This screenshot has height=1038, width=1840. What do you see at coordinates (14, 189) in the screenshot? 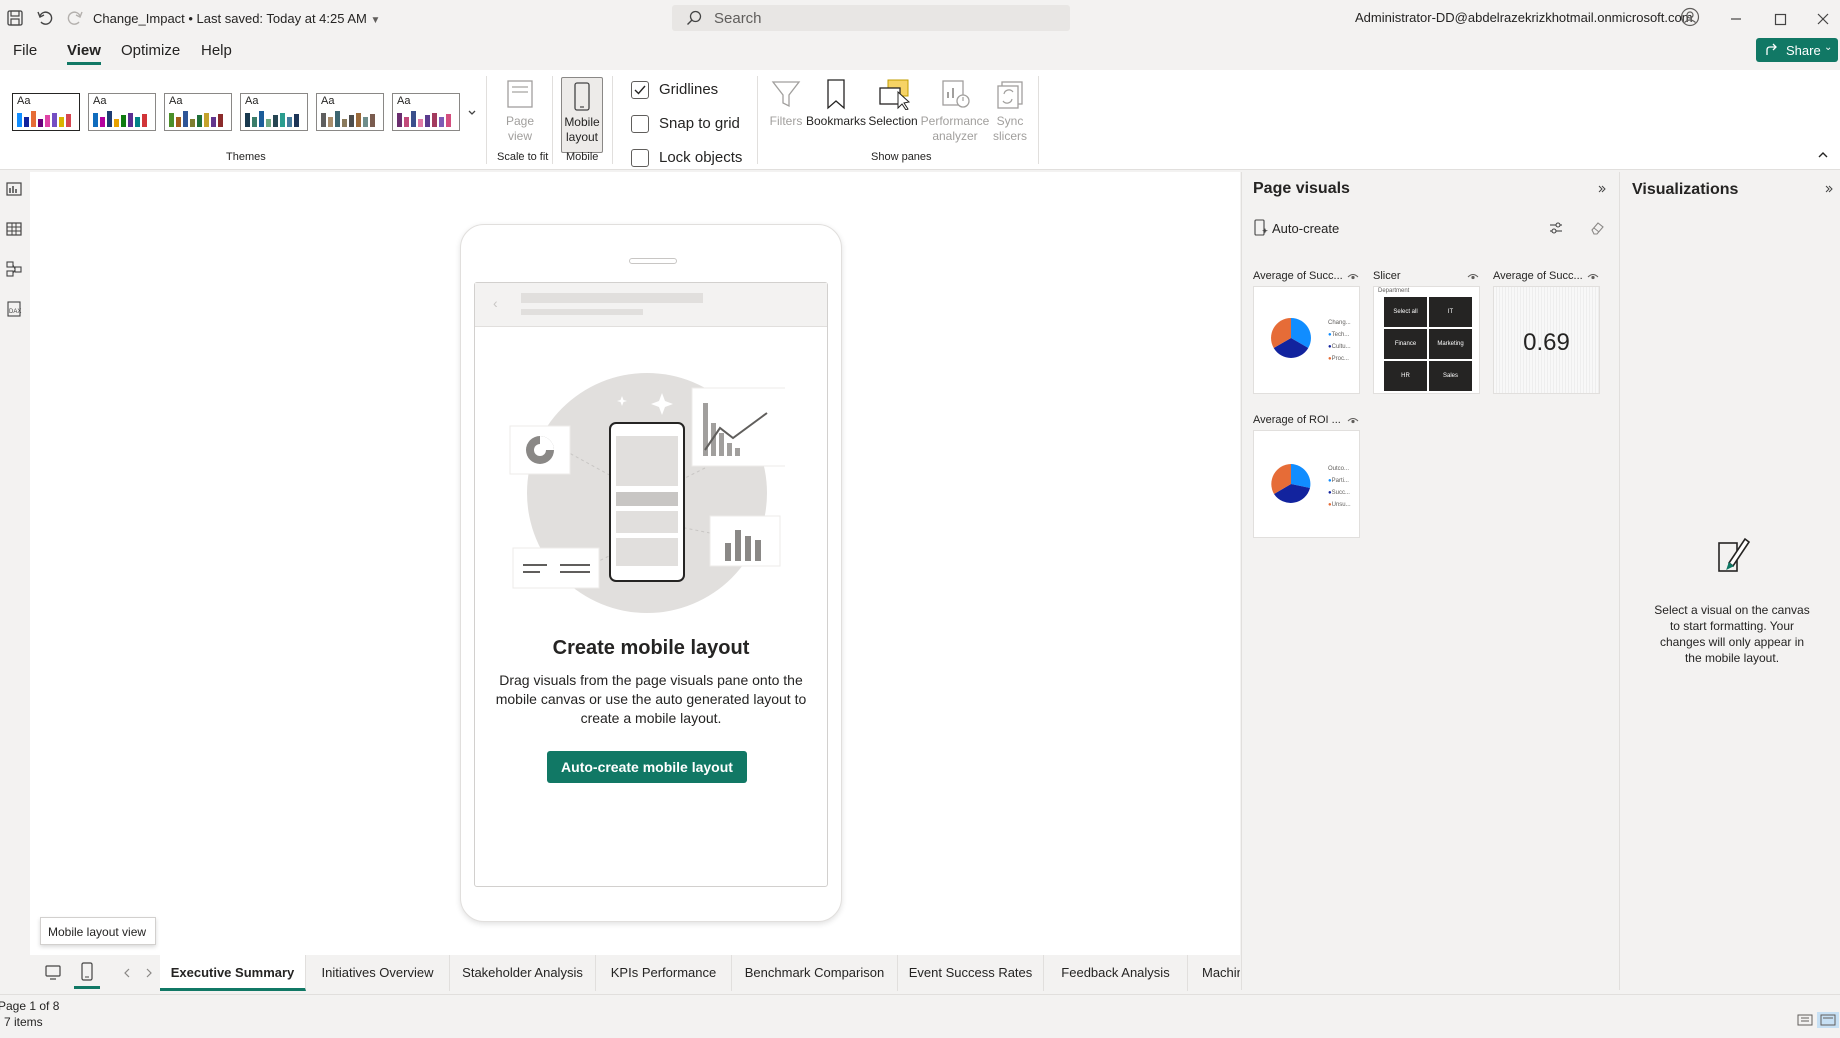
I see `report-view-icon` at bounding box center [14, 189].